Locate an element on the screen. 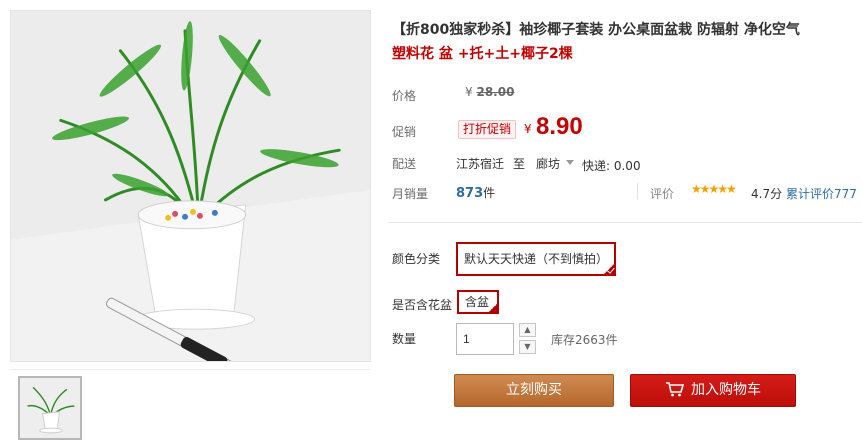  promo-label: 促销 is located at coordinates (404, 132).